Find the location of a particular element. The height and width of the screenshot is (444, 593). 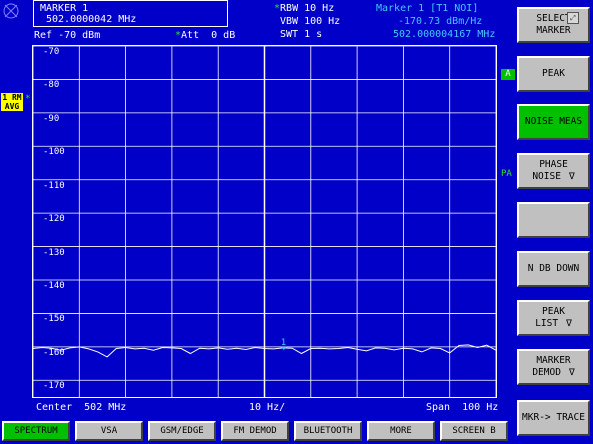

softkey-noise-meas: NOISE MEAS is located at coordinates (553, 122).